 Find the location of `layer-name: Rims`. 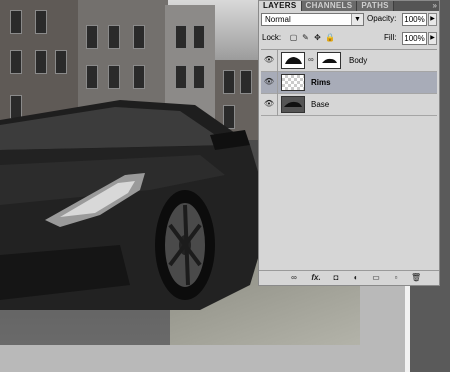

layer-name: Rims is located at coordinates (321, 82).